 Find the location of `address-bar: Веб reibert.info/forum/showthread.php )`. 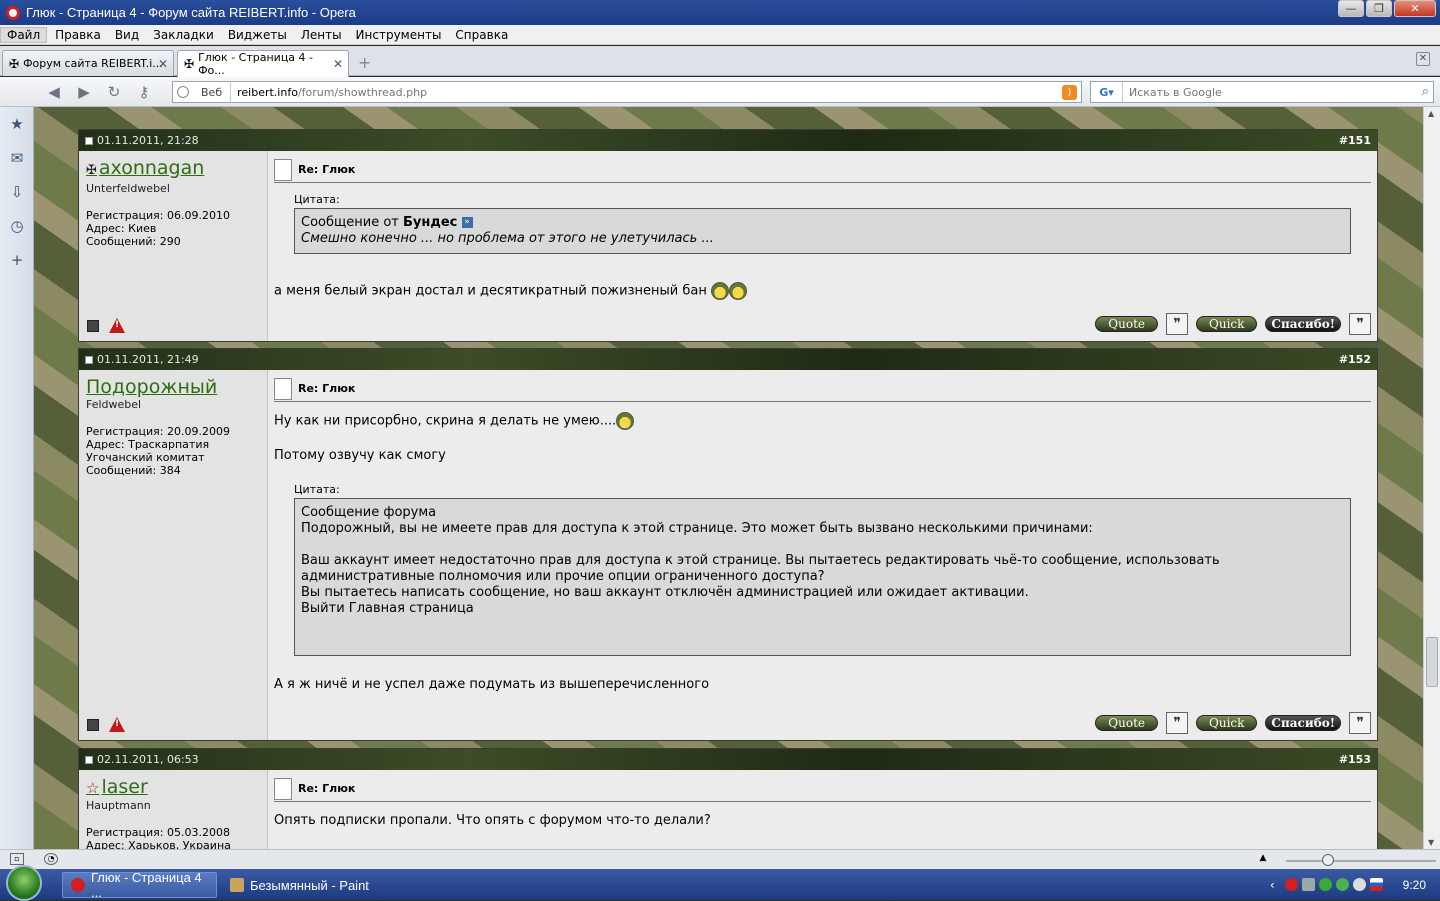

address-bar: Веб reibert.info/forum/showthread.php ) is located at coordinates (627, 92).